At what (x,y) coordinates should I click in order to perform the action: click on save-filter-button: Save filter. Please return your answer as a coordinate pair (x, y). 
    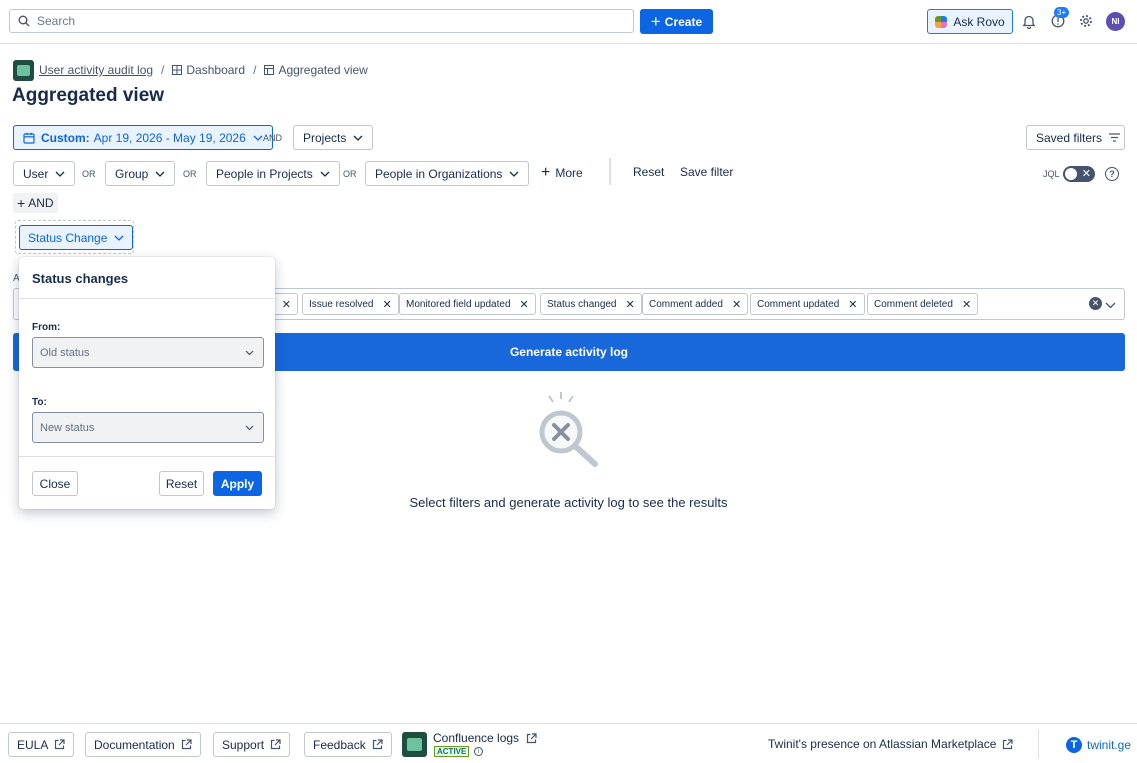
    Looking at the image, I should click on (706, 172).